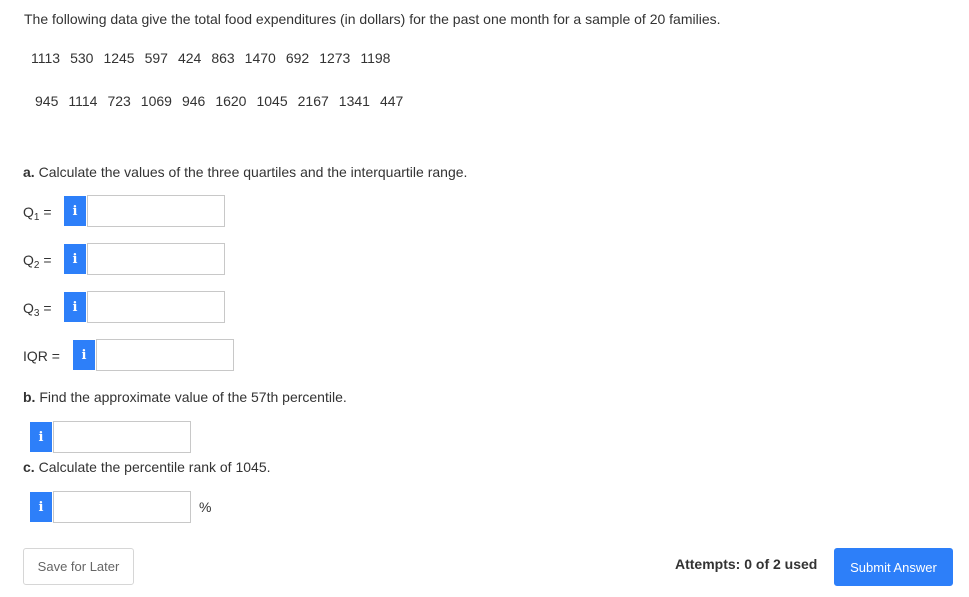 This screenshot has height=597, width=969. I want to click on q2-info-icon: i, so click(75, 259).